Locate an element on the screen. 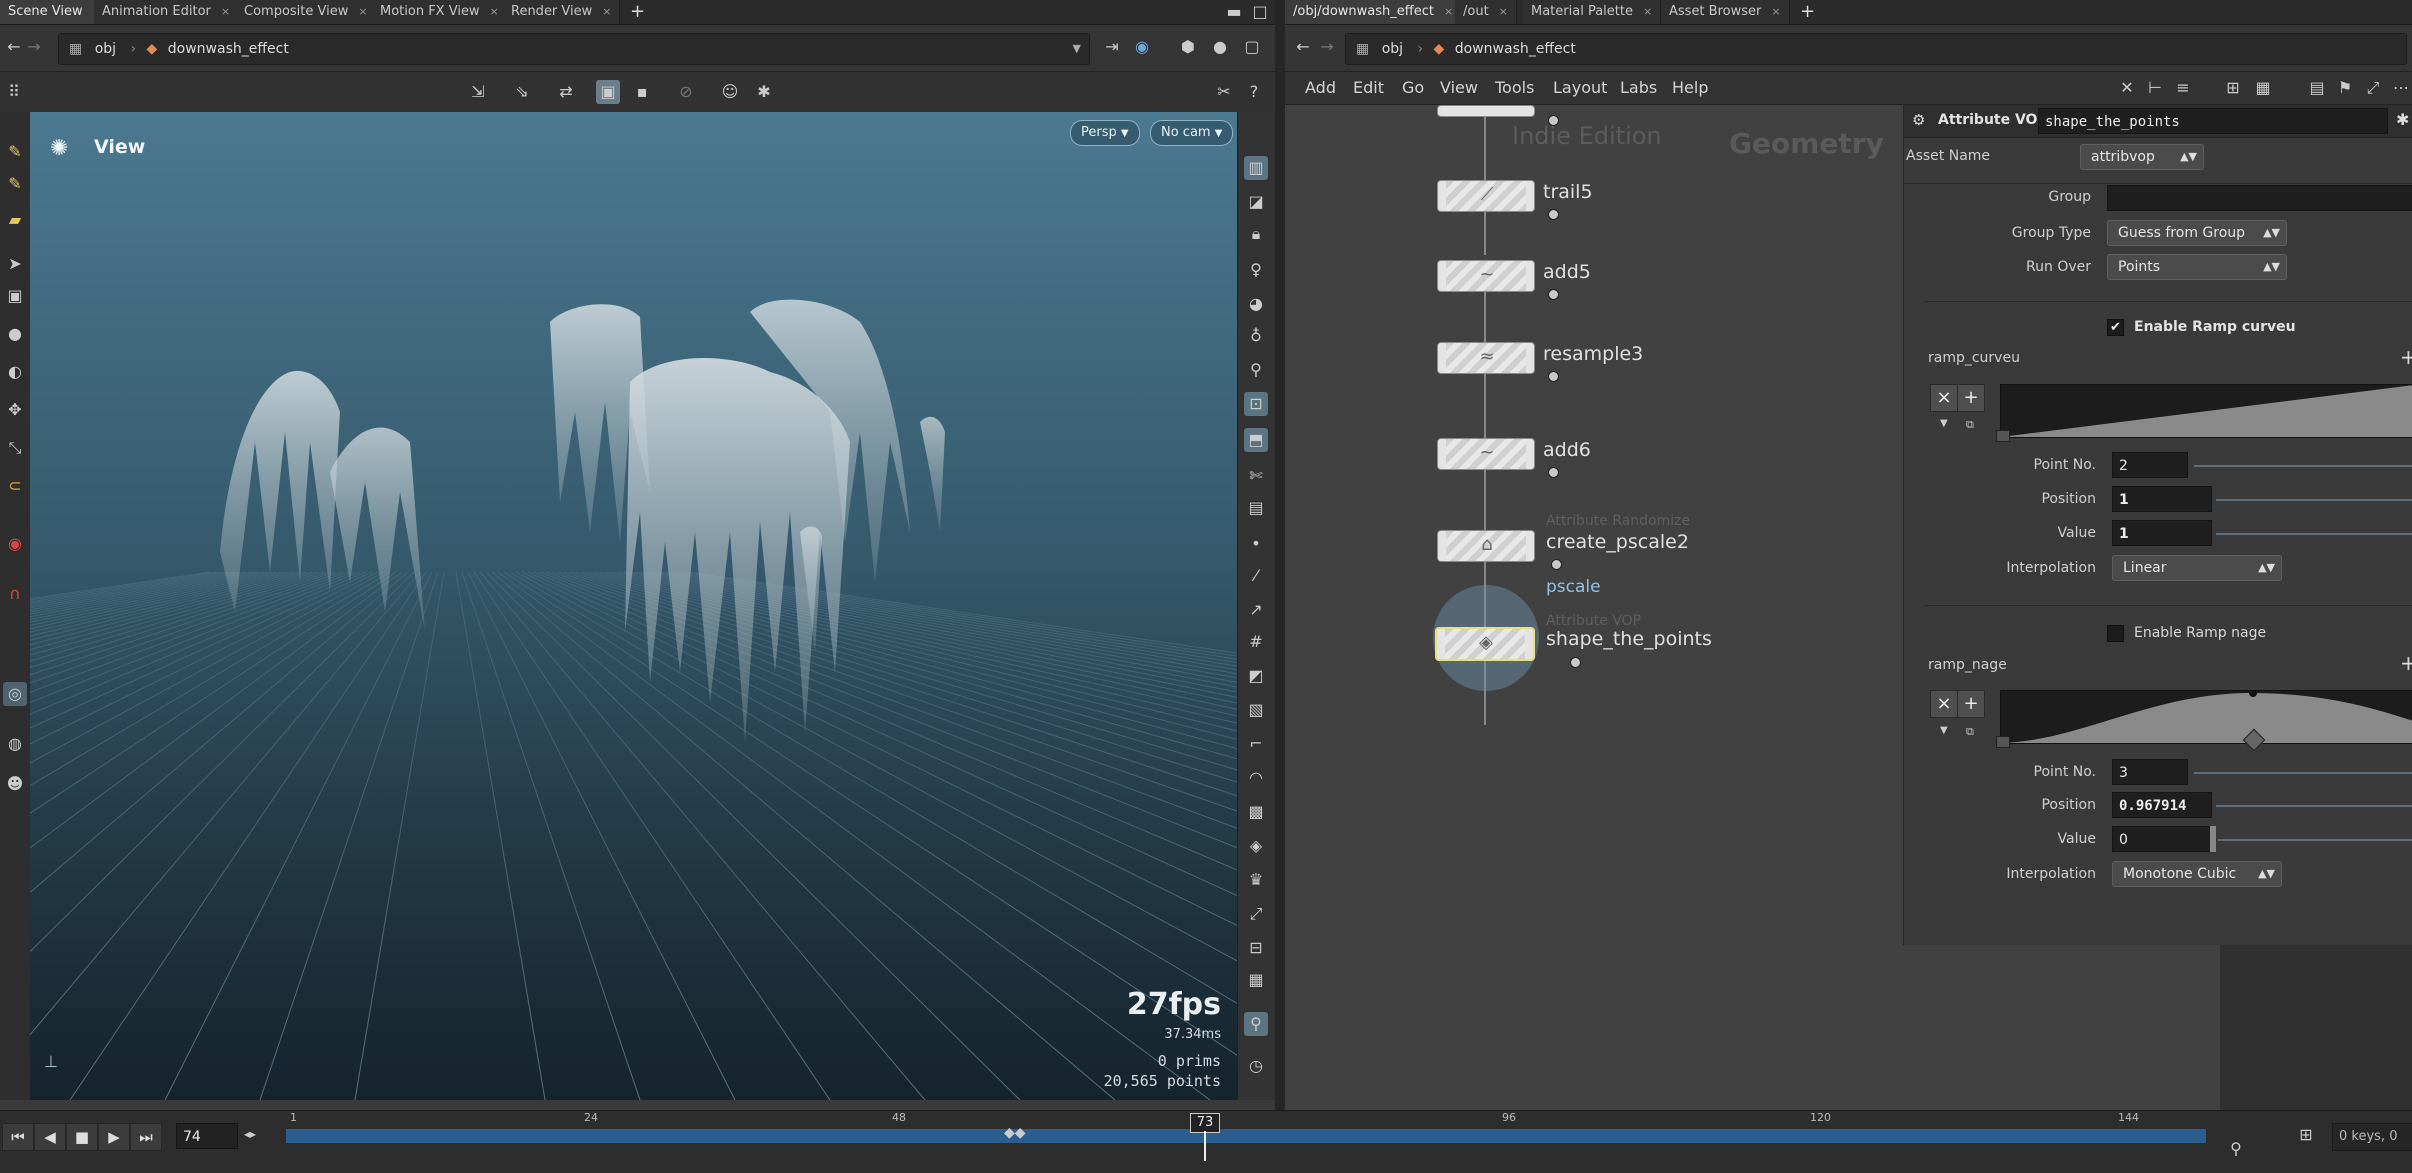  position-field: 1 is located at coordinates (2162, 499).